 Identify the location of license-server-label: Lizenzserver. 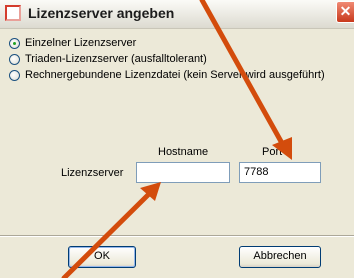
(92, 173).